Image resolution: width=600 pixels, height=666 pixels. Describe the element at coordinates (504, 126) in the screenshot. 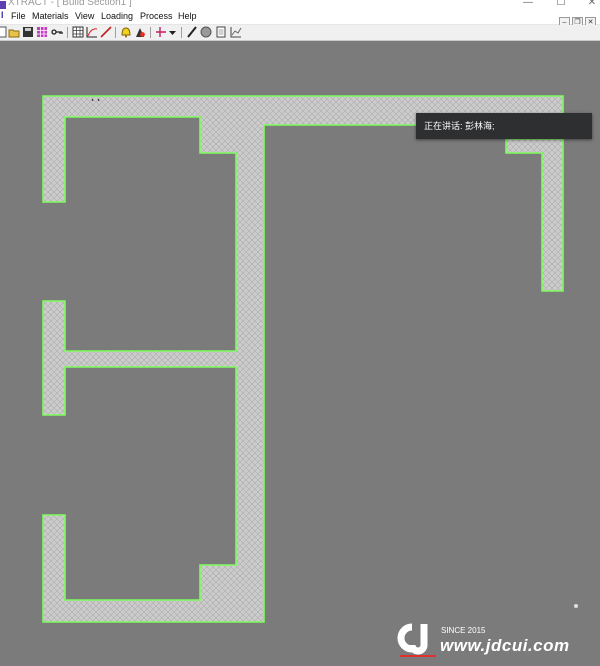

I see `speaking-tooltip: 正在讲话: 彭林海;` at that location.